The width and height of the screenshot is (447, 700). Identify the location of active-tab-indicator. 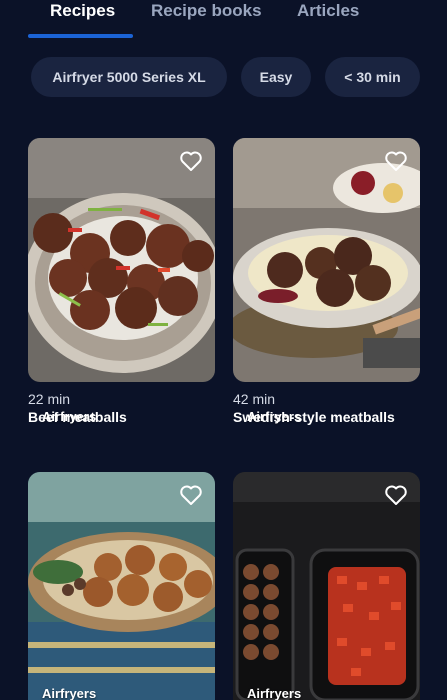
(80, 36).